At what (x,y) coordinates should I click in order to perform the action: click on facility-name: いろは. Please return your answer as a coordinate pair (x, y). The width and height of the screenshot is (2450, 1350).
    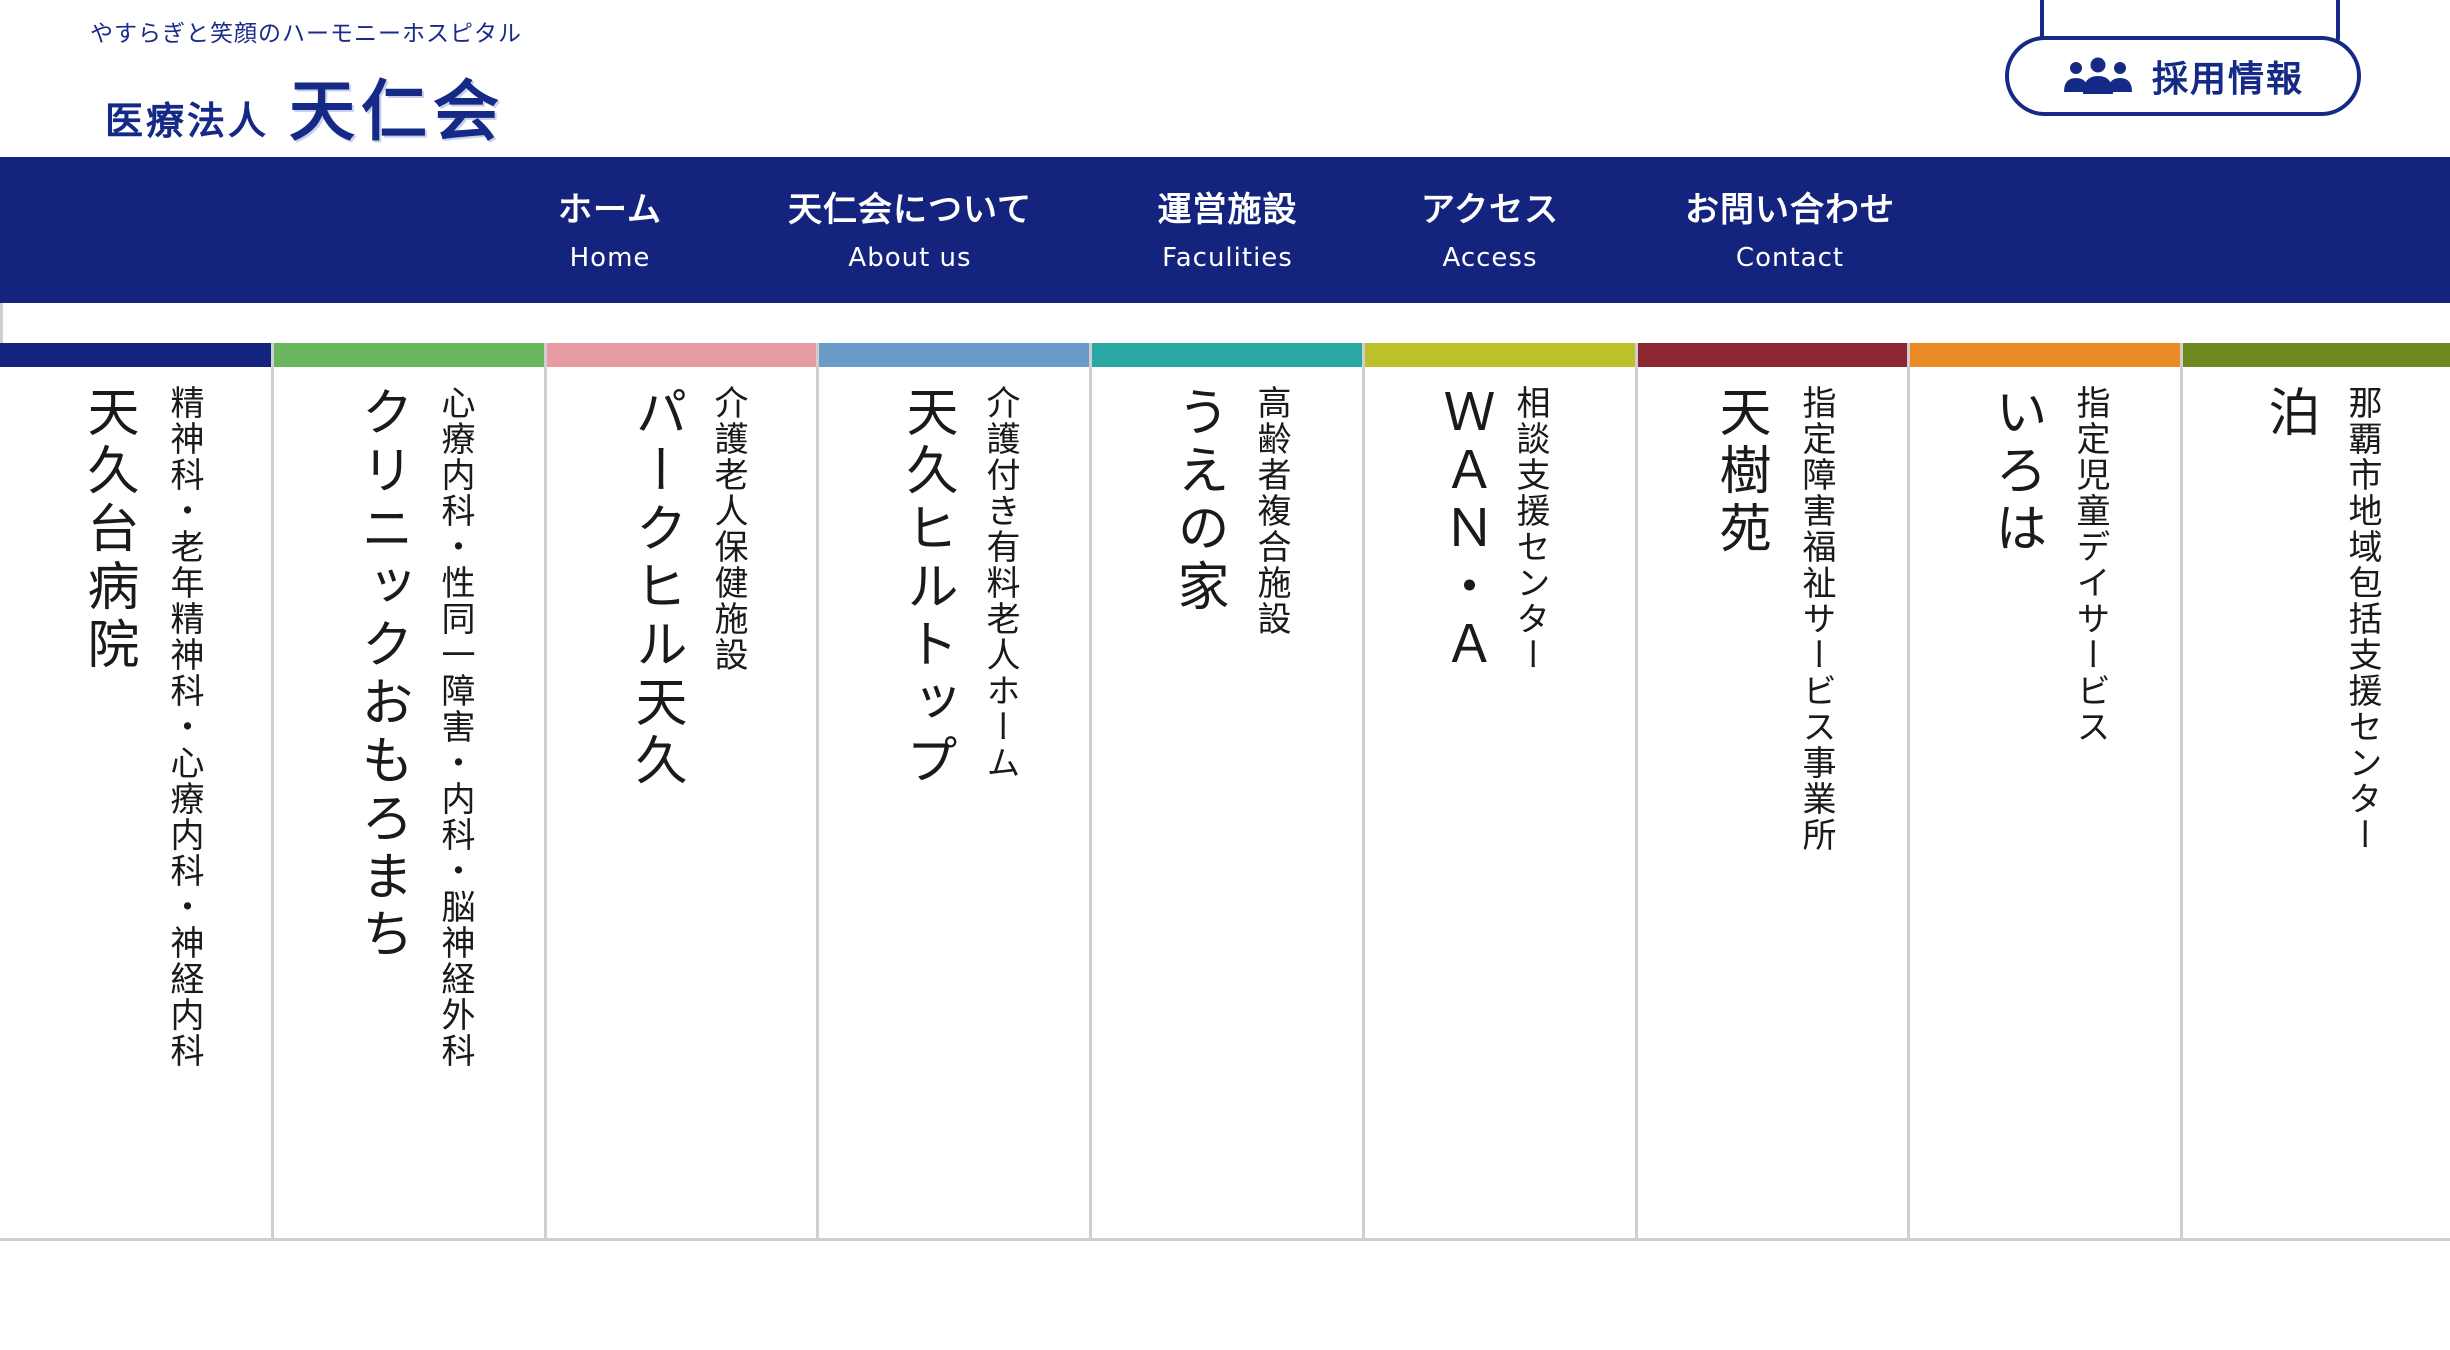
    Looking at the image, I should click on (2016, 472).